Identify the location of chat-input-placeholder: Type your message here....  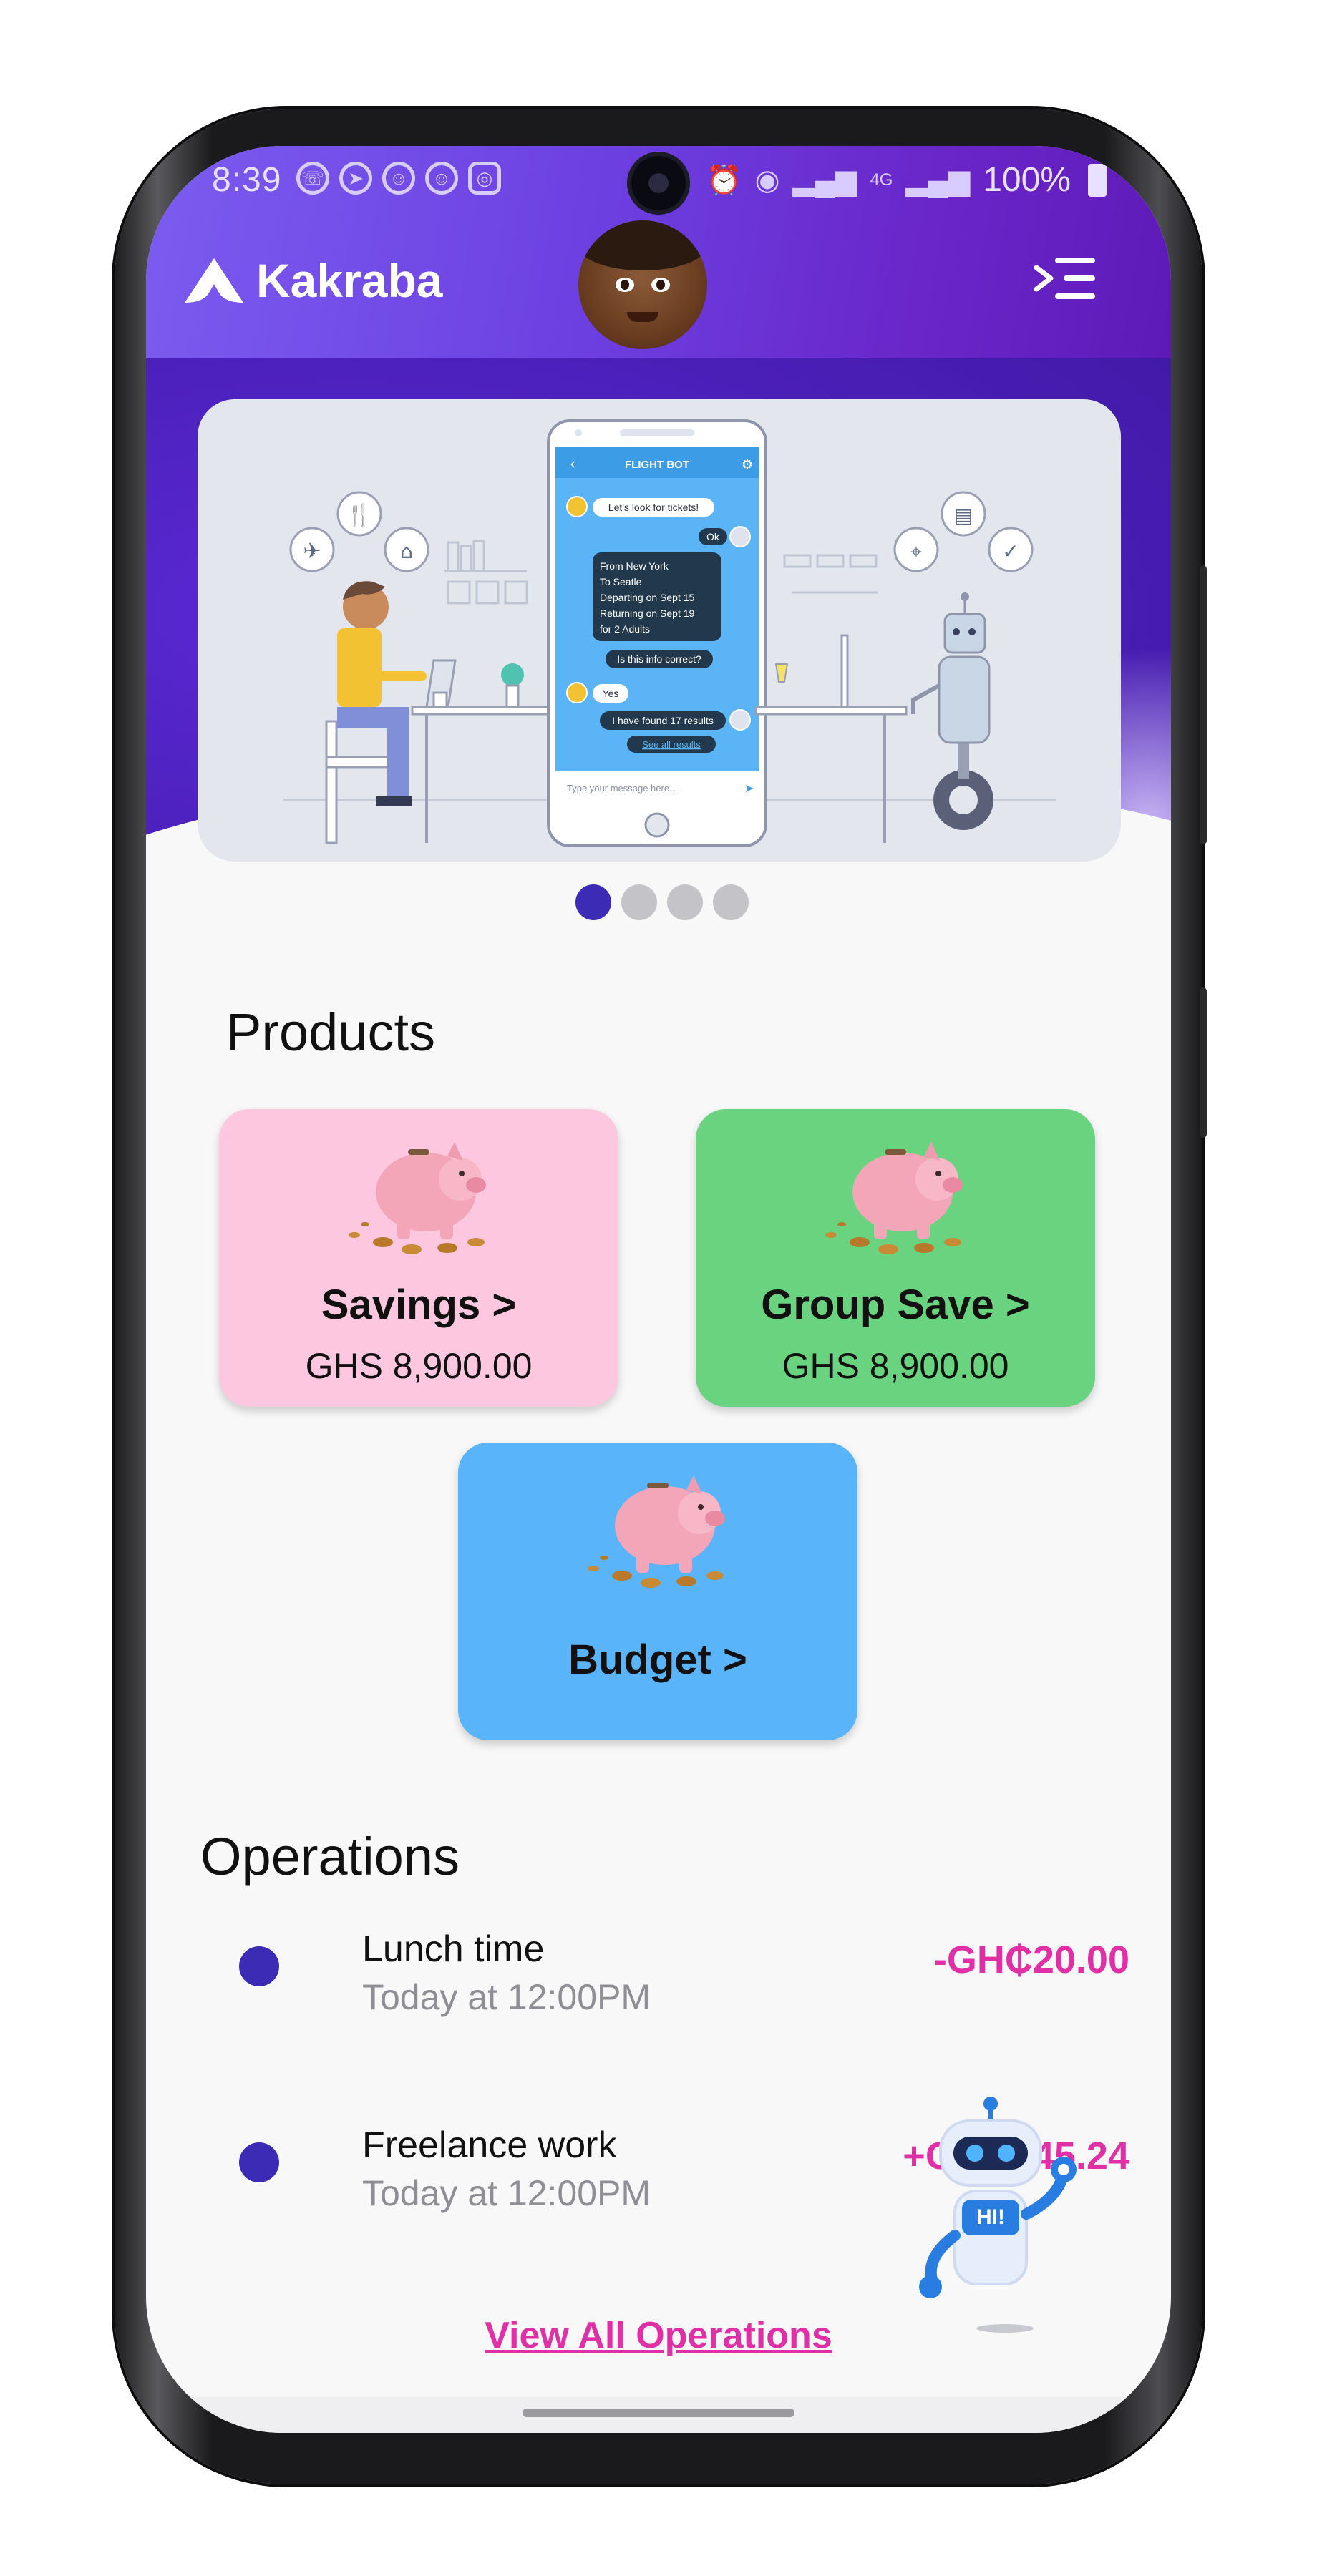
(622, 788).